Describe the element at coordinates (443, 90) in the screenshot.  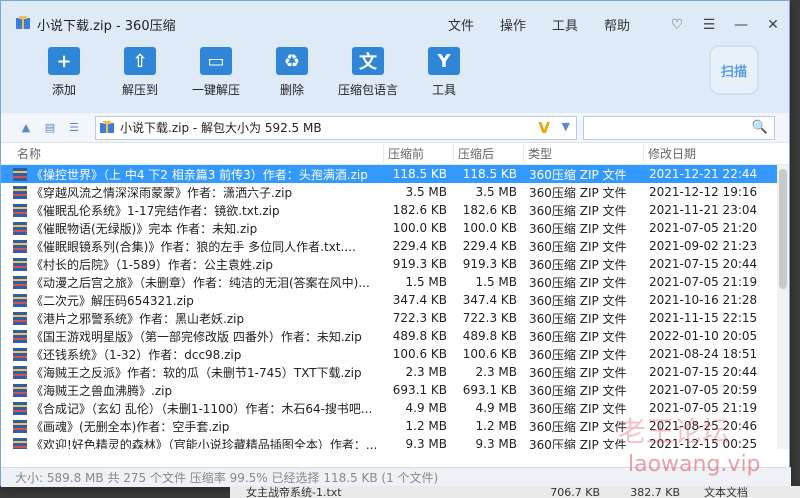
I see `tools-label: 工具` at that location.